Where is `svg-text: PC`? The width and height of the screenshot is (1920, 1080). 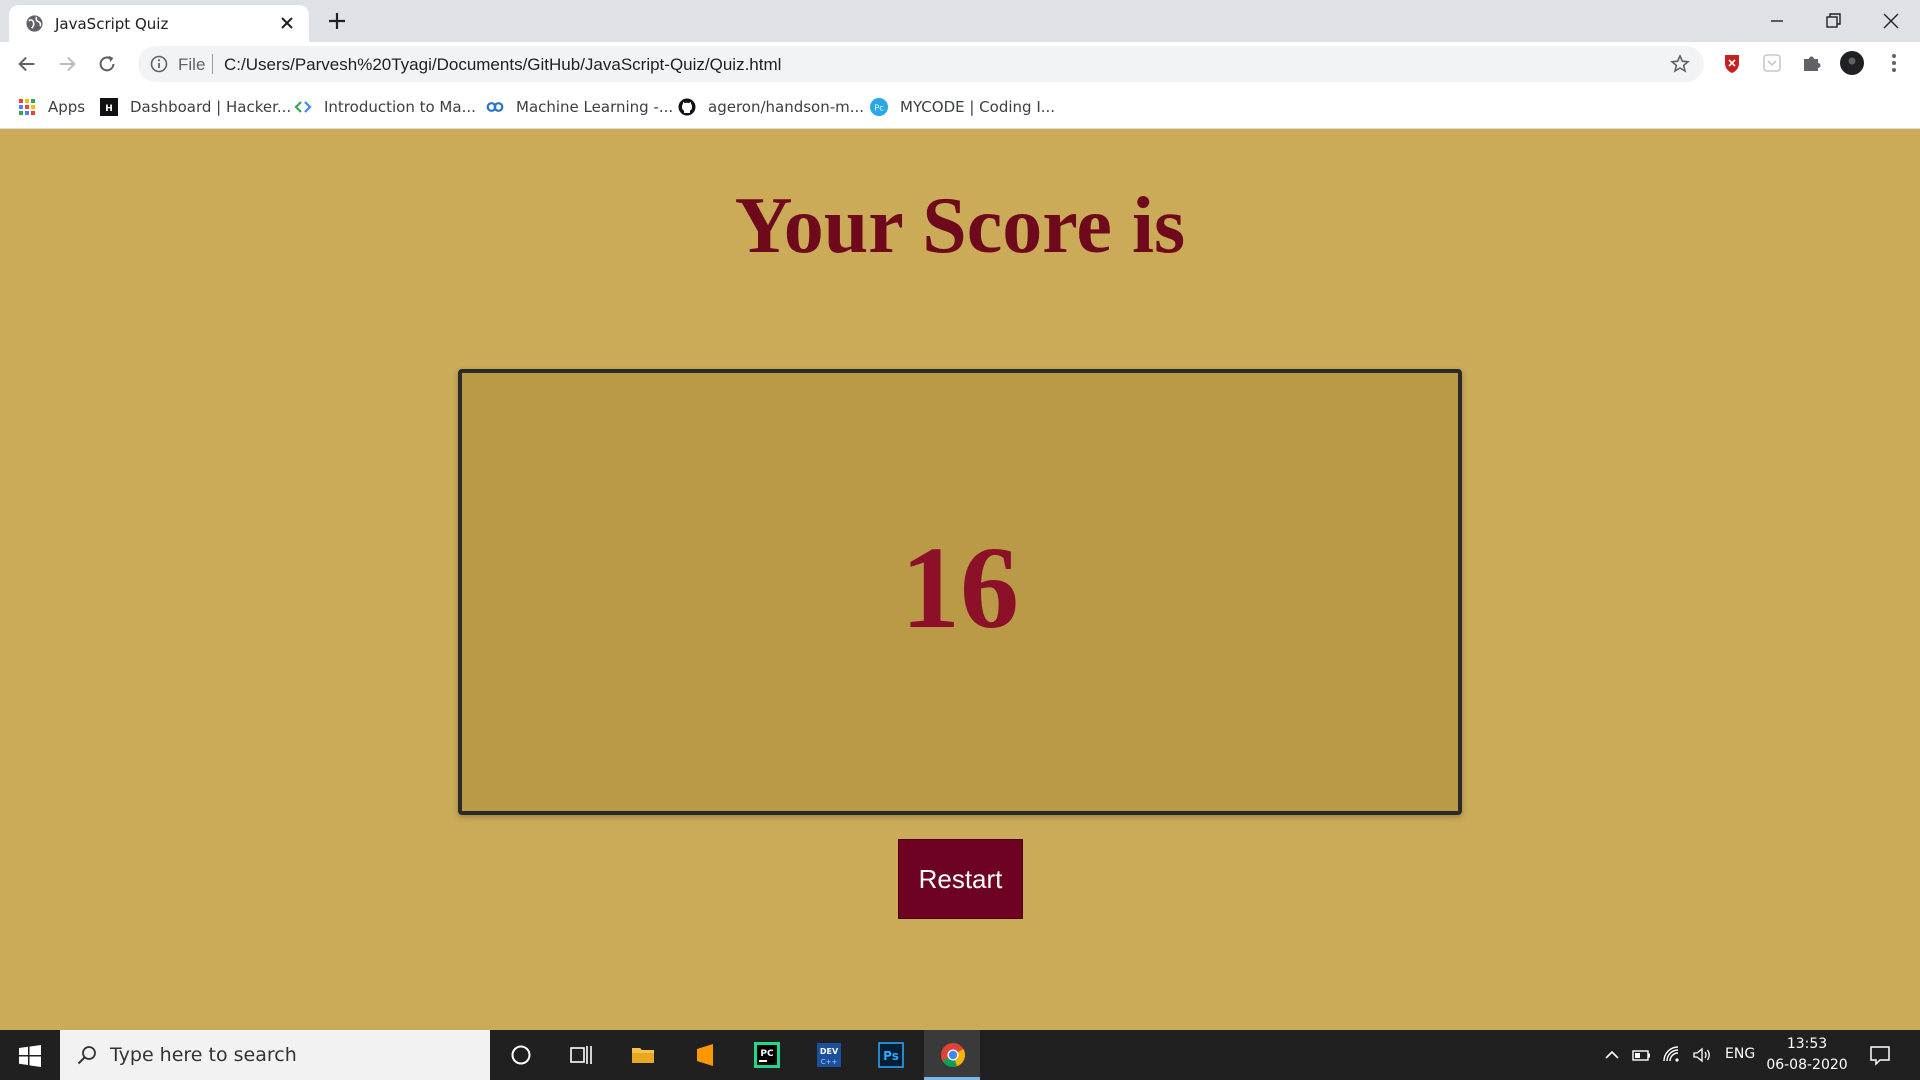 svg-text: PC is located at coordinates (767, 1054).